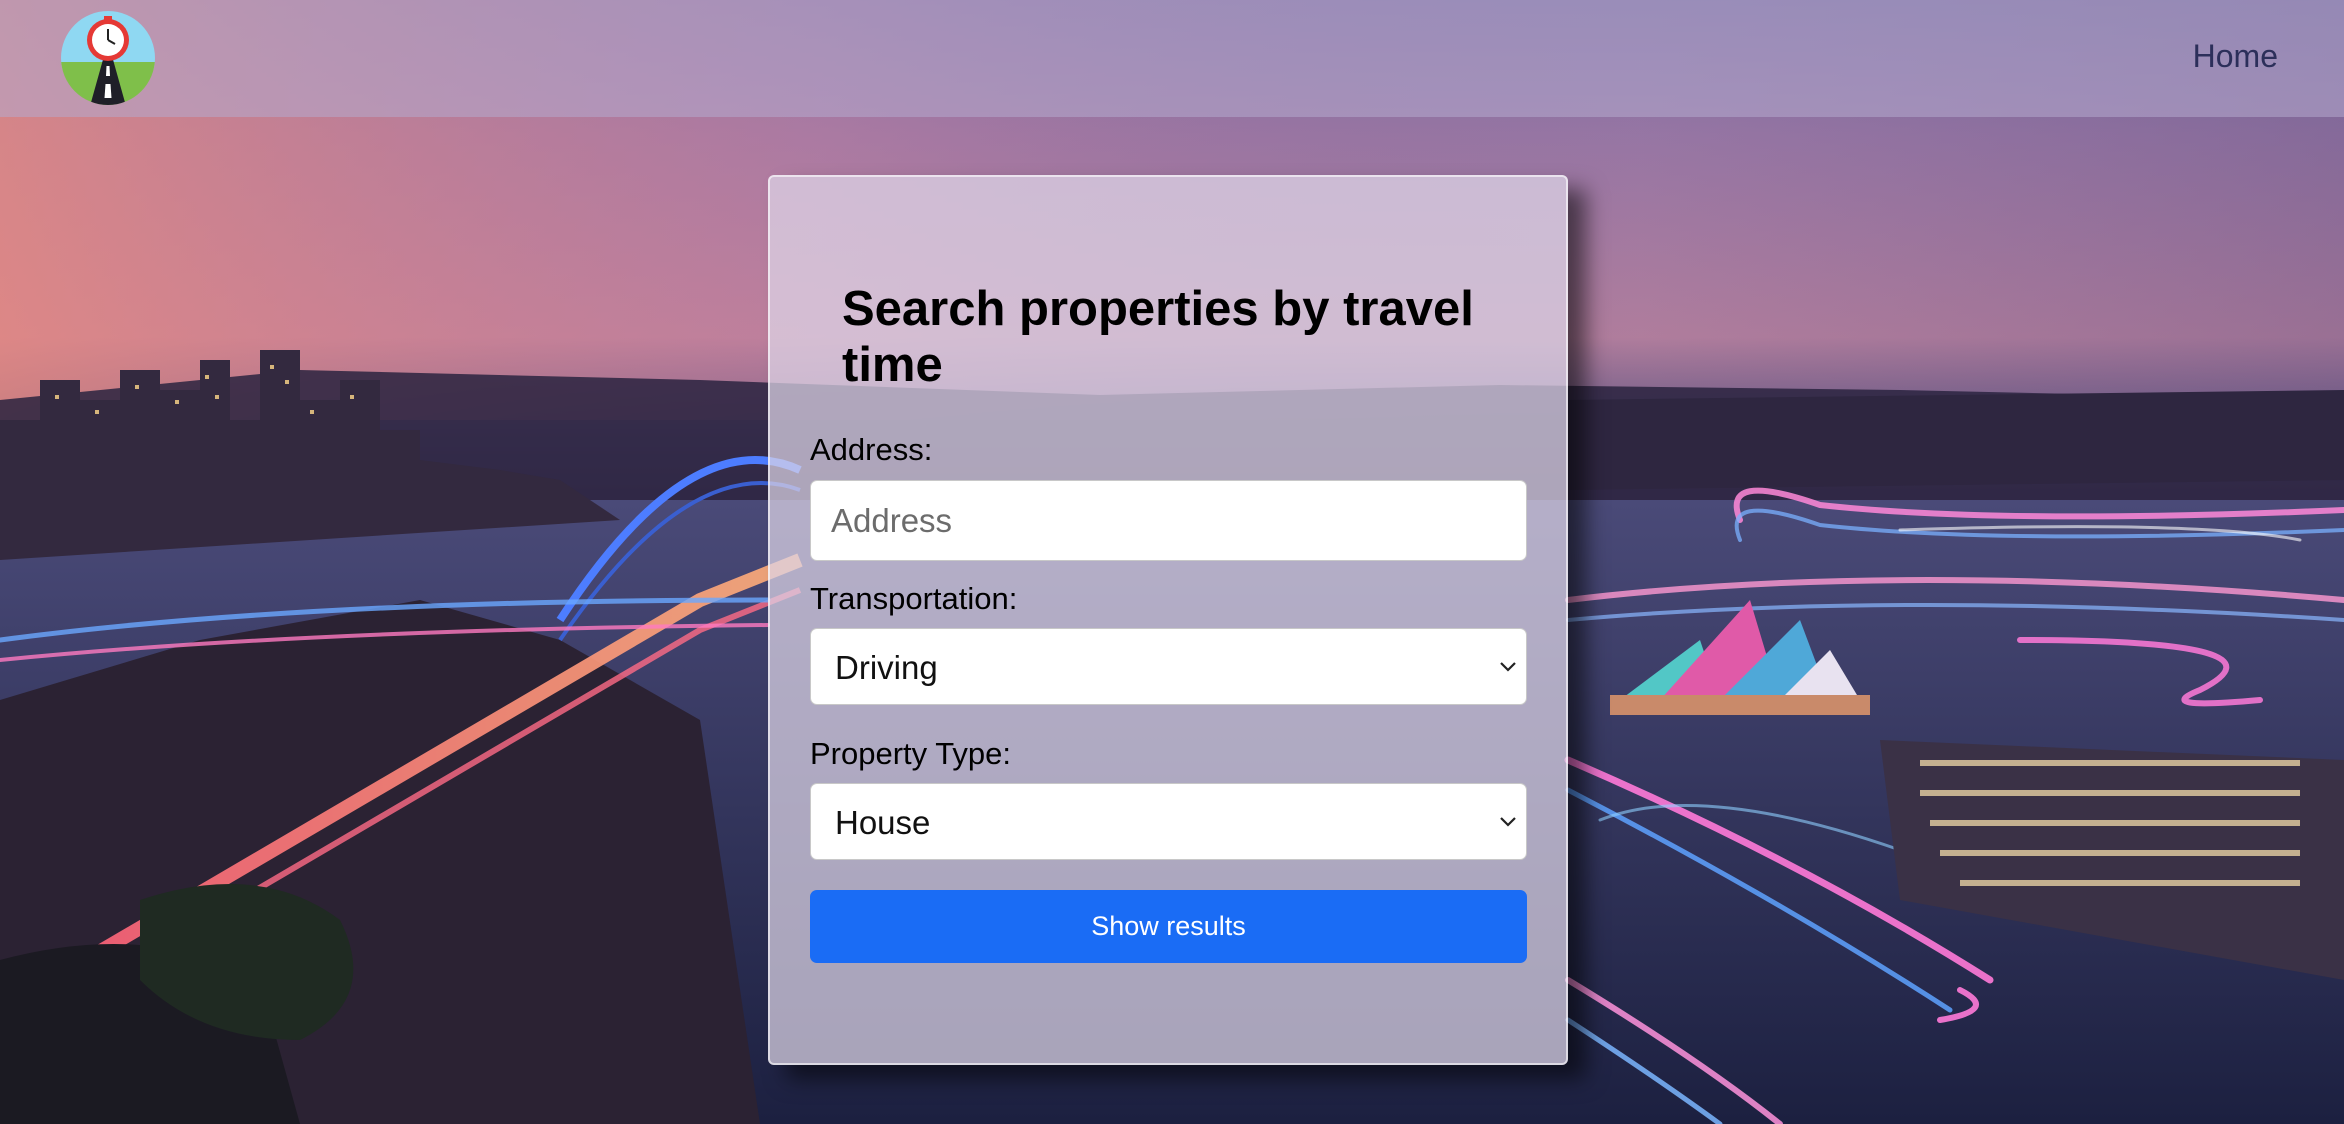 Image resolution: width=2344 pixels, height=1124 pixels. What do you see at coordinates (2235, 56) in the screenshot?
I see `nav-home-link: Home` at bounding box center [2235, 56].